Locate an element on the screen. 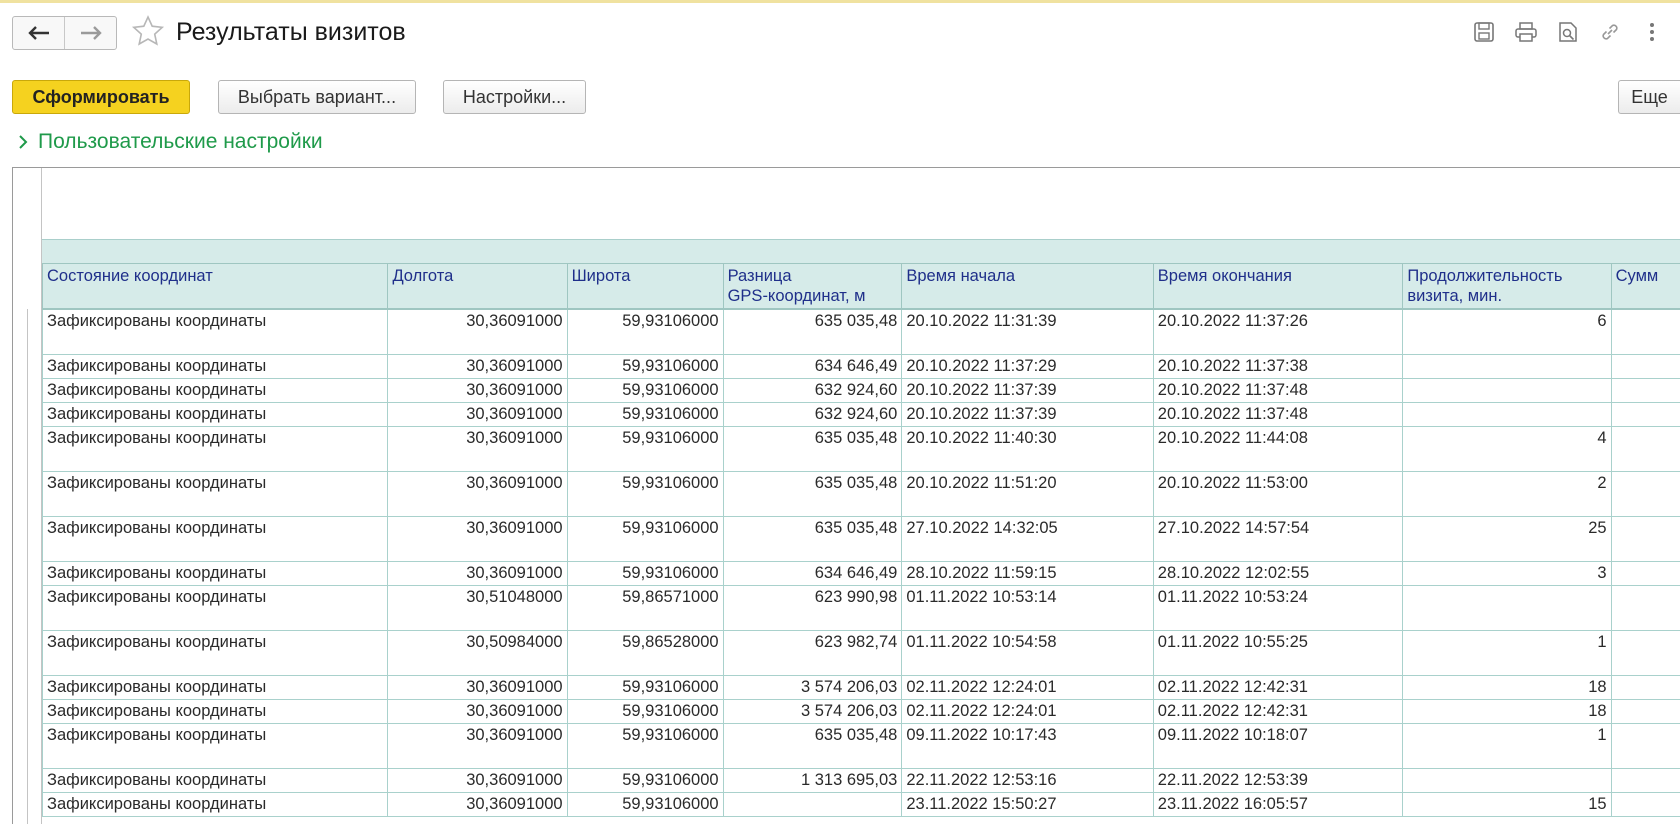 The image size is (1680, 824). cell-start: 01.11.2022 10:54:58 is located at coordinates (1027, 652).